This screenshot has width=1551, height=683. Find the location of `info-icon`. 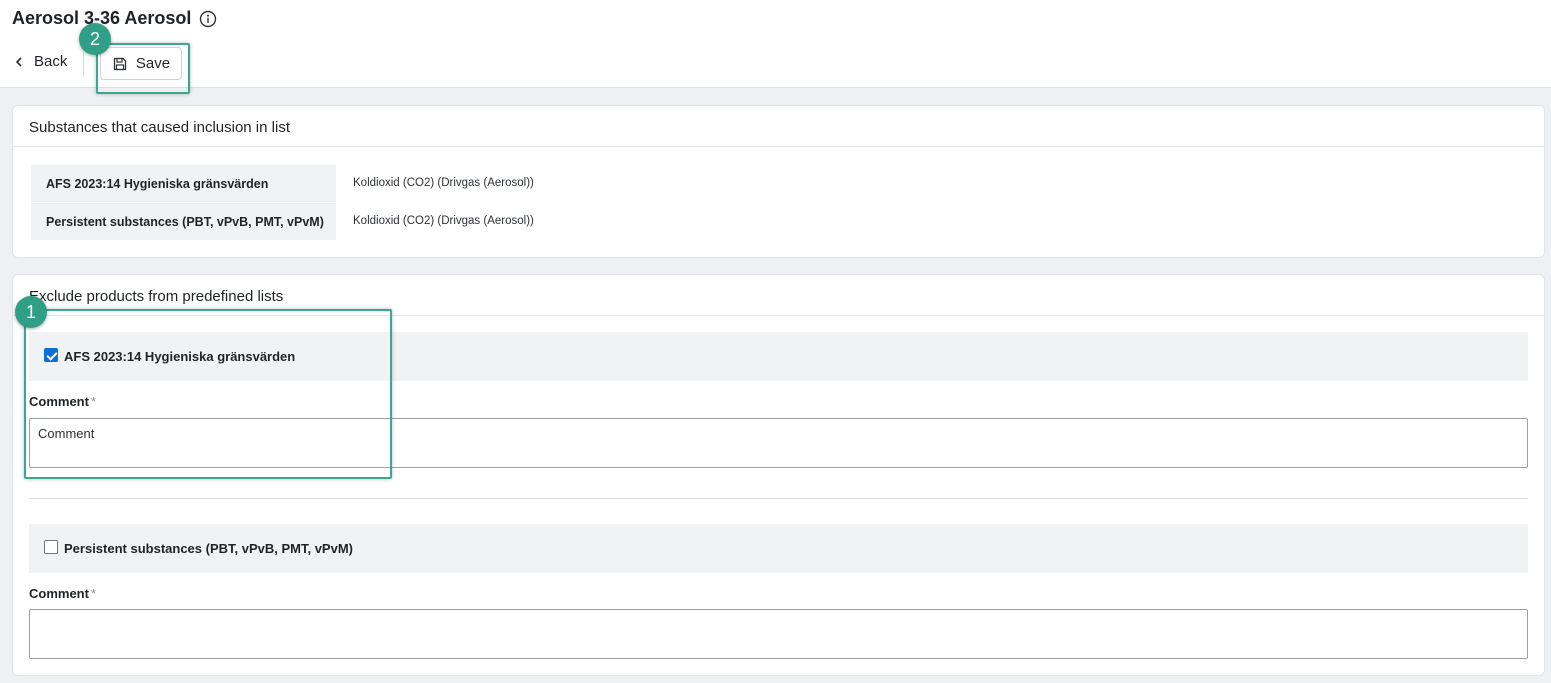

info-icon is located at coordinates (208, 19).